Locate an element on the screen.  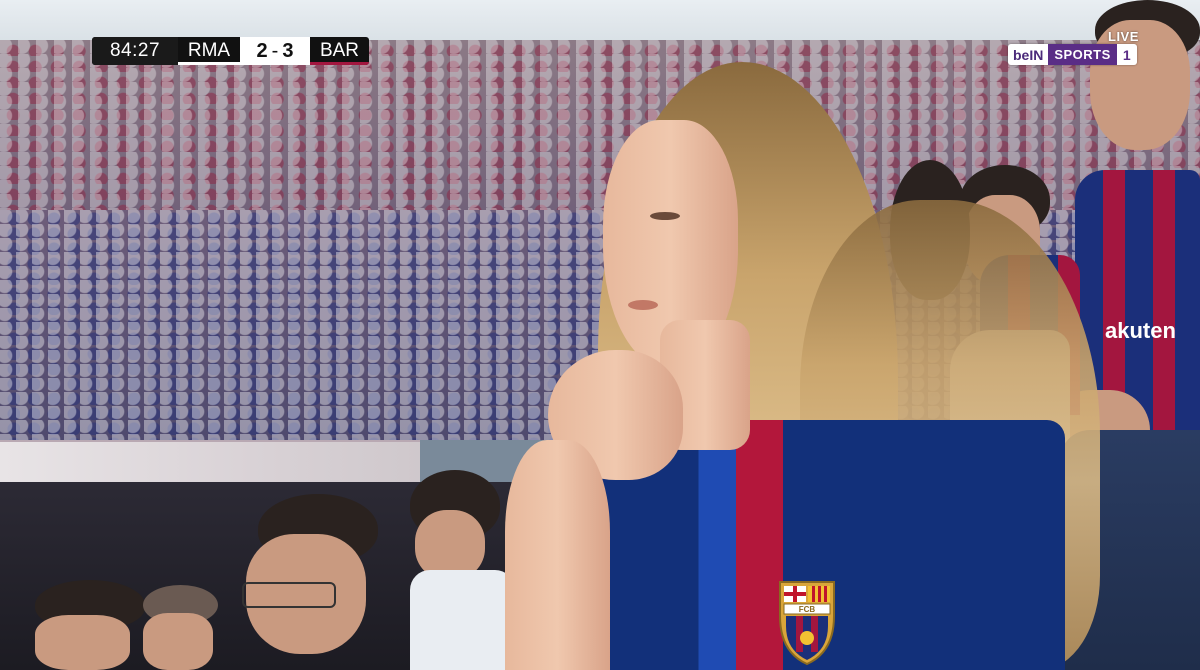
stadium-banner-strip is located at coordinates (210, 462).